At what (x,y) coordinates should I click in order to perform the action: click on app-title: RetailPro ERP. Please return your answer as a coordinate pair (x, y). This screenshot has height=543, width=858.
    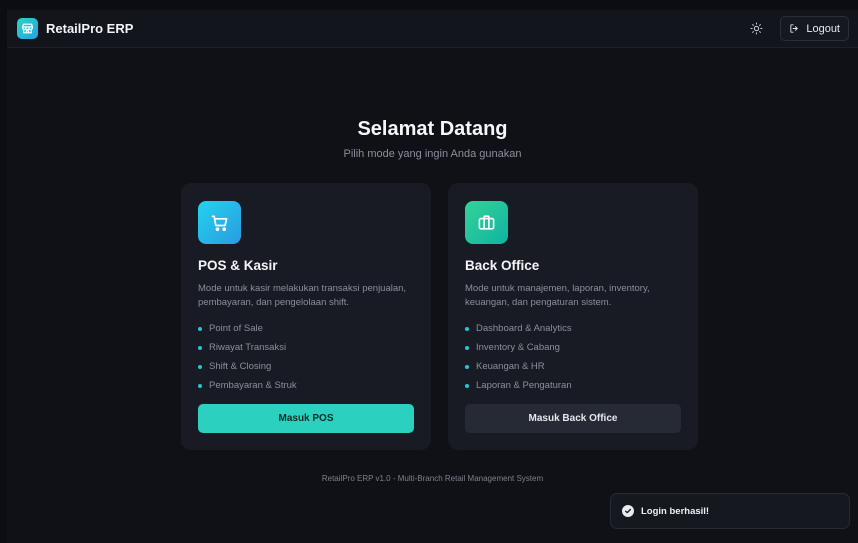
    Looking at the image, I should click on (90, 28).